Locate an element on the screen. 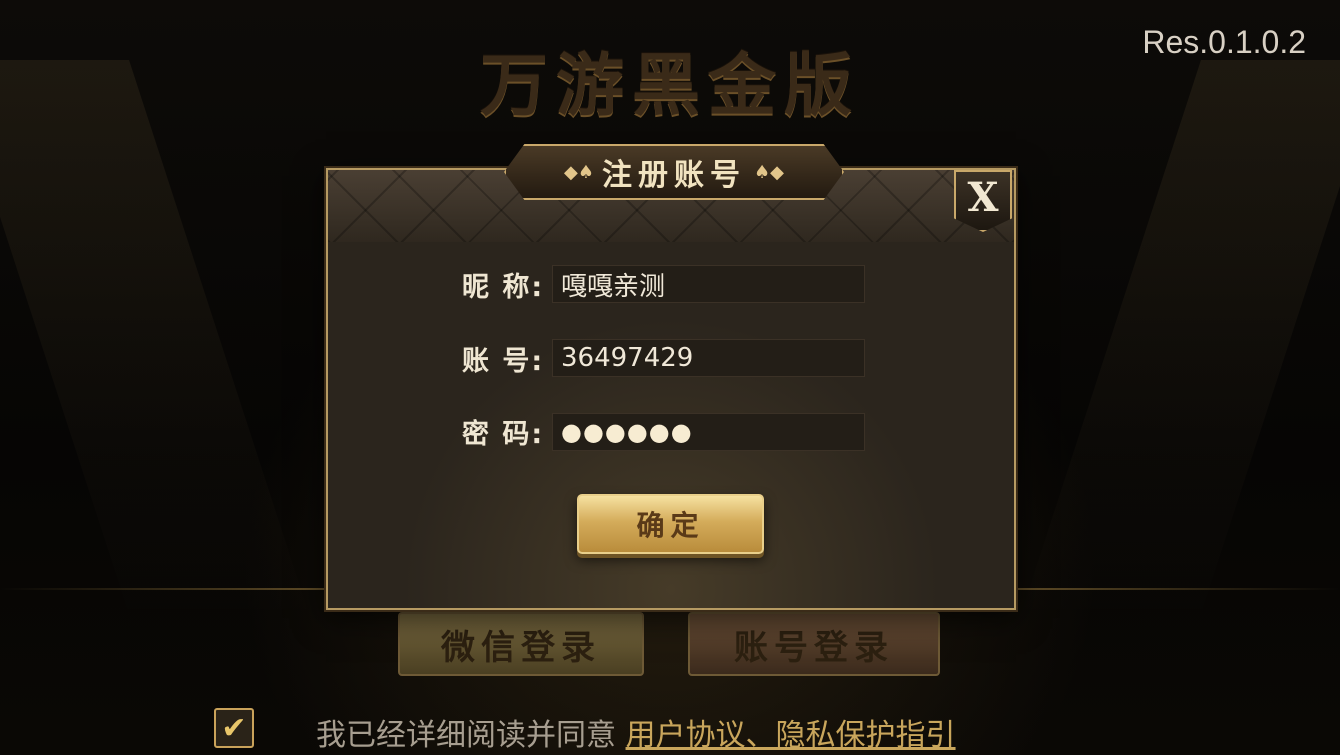  nickname-row: 昵 称: is located at coordinates (506, 284).